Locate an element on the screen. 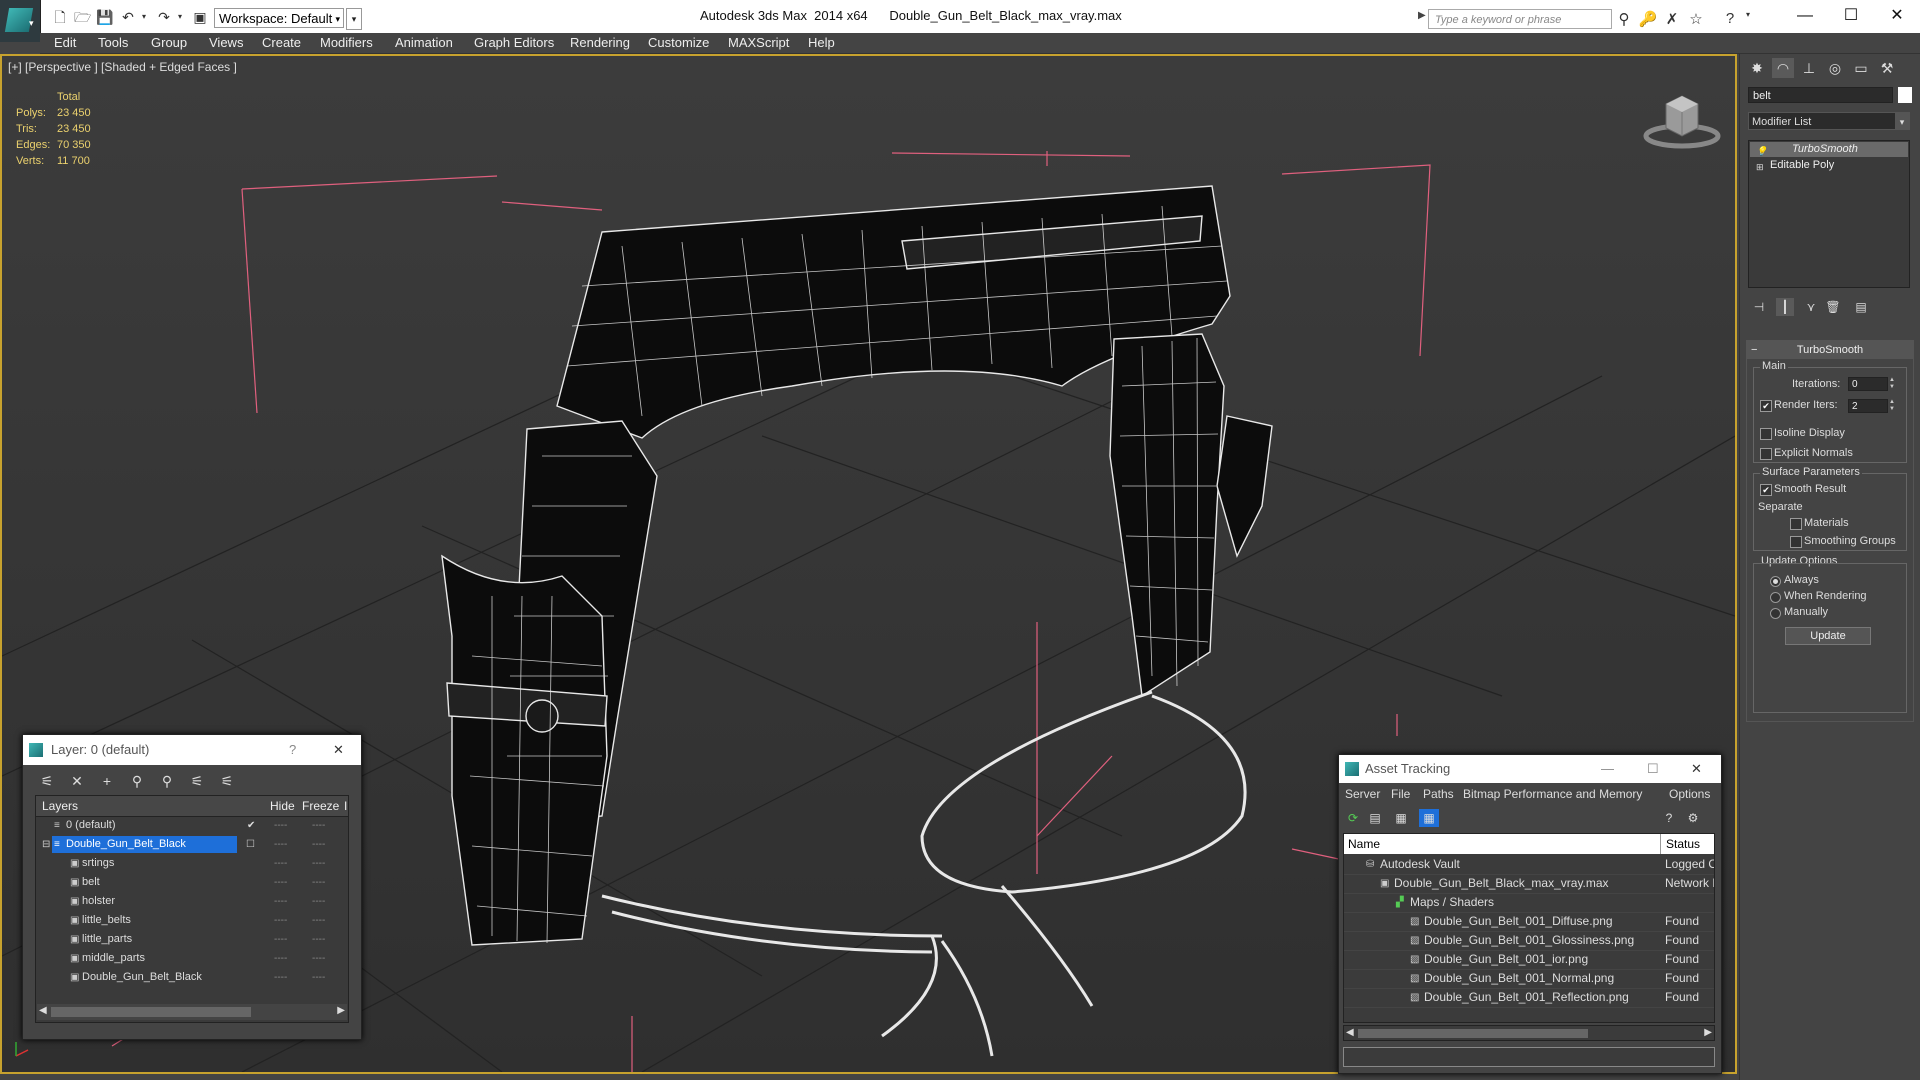 The height and width of the screenshot is (1080, 1920). stack-item-editable-poly: ⊞ Editable Poly is located at coordinates (1829, 165).